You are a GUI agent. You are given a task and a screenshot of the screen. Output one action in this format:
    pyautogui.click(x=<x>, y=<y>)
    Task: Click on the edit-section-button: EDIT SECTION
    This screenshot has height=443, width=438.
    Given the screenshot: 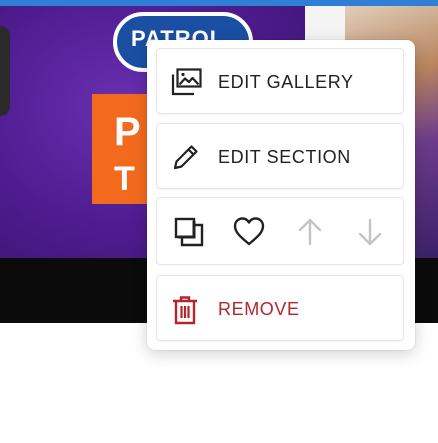 What is the action you would take?
    pyautogui.click(x=280, y=156)
    